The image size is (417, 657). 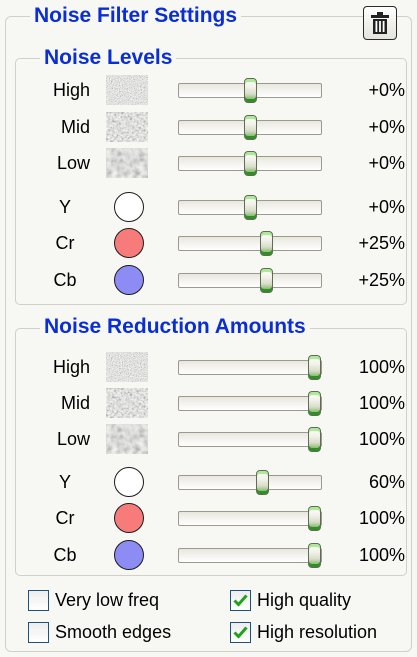 What do you see at coordinates (386, 207) in the screenshot?
I see `value-y: +0%` at bounding box center [386, 207].